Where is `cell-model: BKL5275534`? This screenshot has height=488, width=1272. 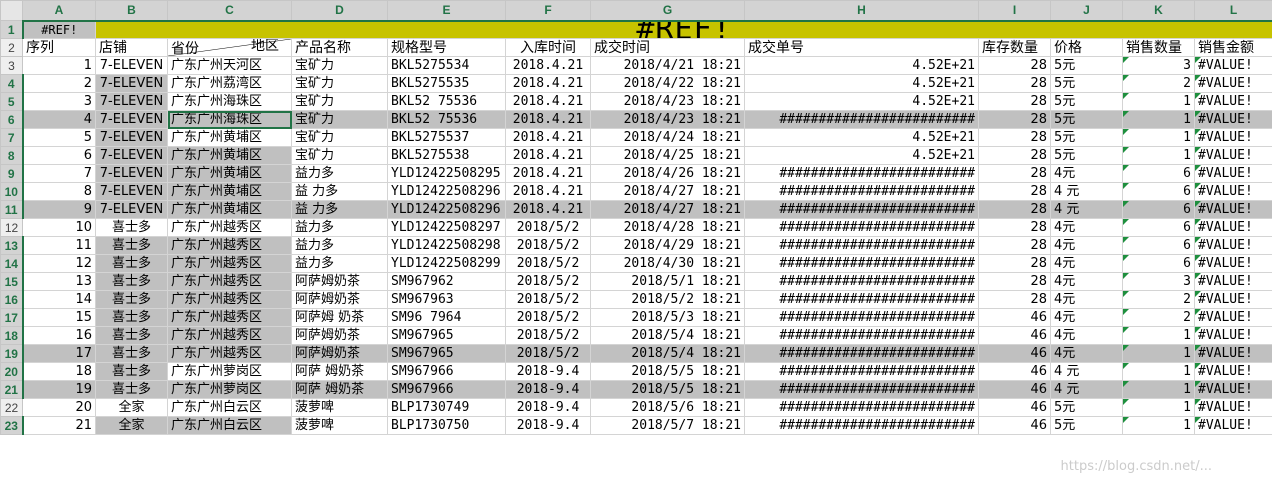
cell-model: BKL5275534 is located at coordinates (446, 65).